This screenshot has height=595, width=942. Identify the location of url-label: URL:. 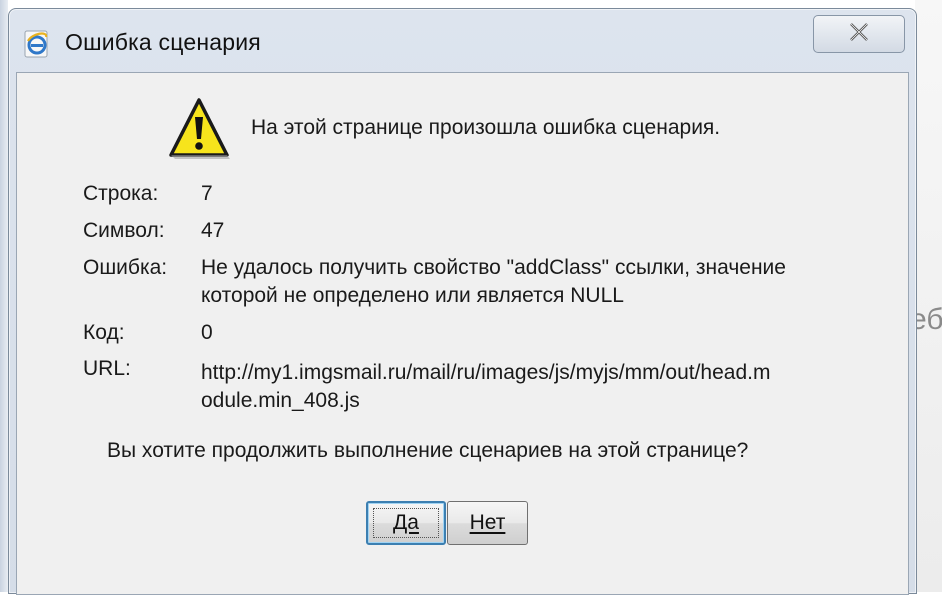
(107, 368).